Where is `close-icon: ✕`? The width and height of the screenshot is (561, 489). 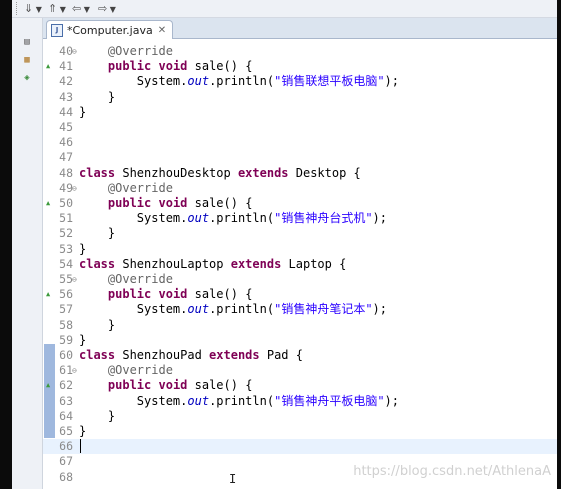
close-icon: ✕ is located at coordinates (162, 30).